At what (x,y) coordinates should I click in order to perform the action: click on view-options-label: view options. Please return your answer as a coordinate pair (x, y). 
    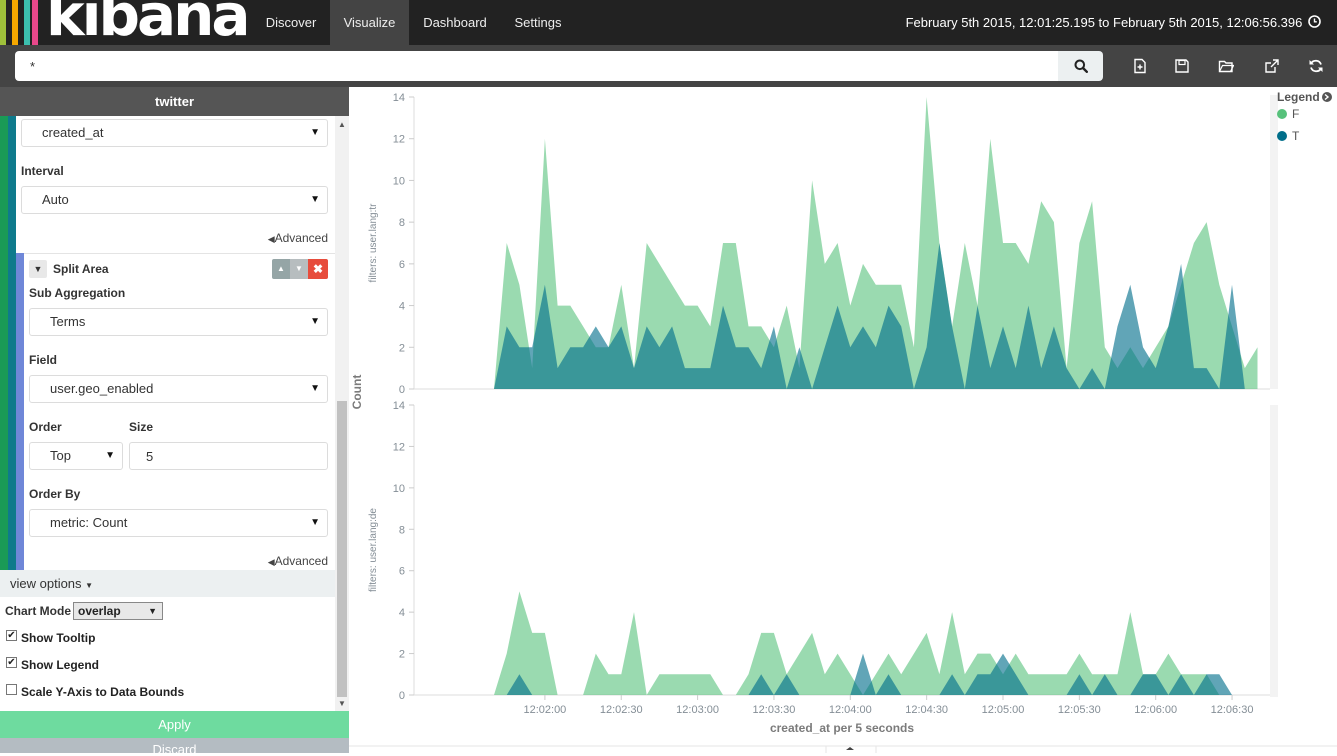
    Looking at the image, I should click on (46, 583).